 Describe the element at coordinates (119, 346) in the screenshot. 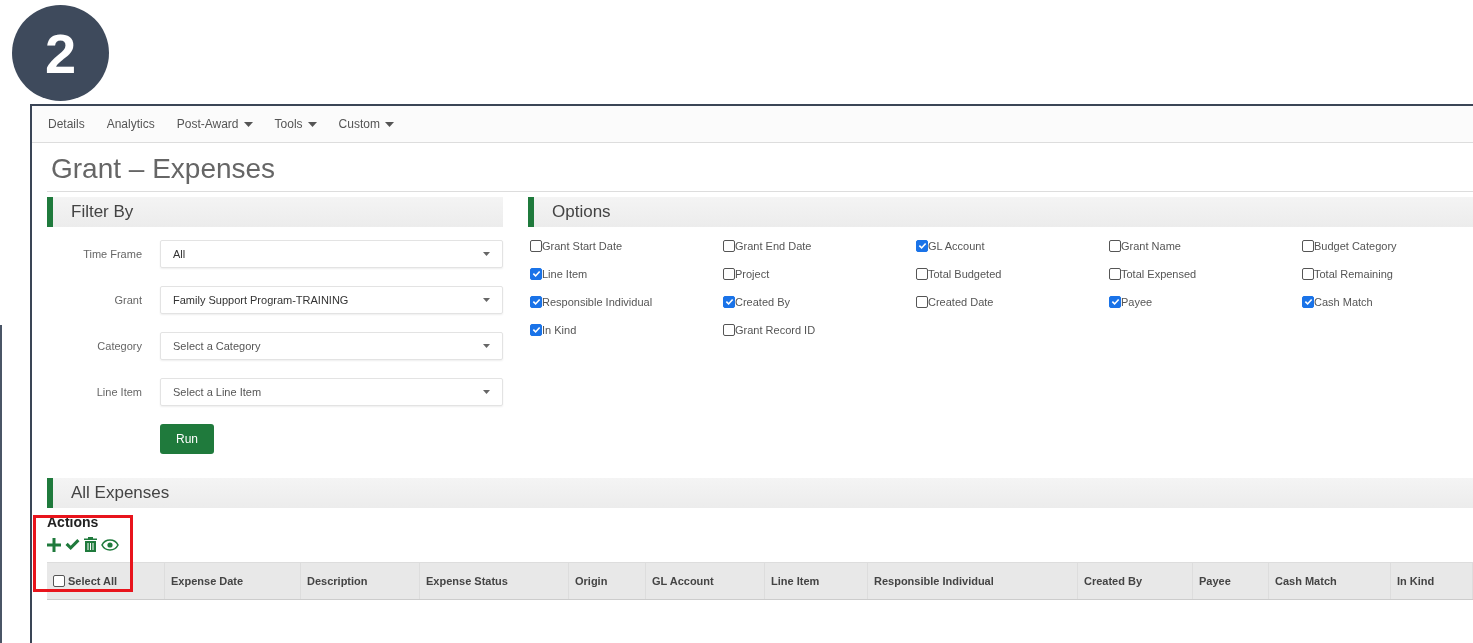

I see `field-label: Category` at that location.